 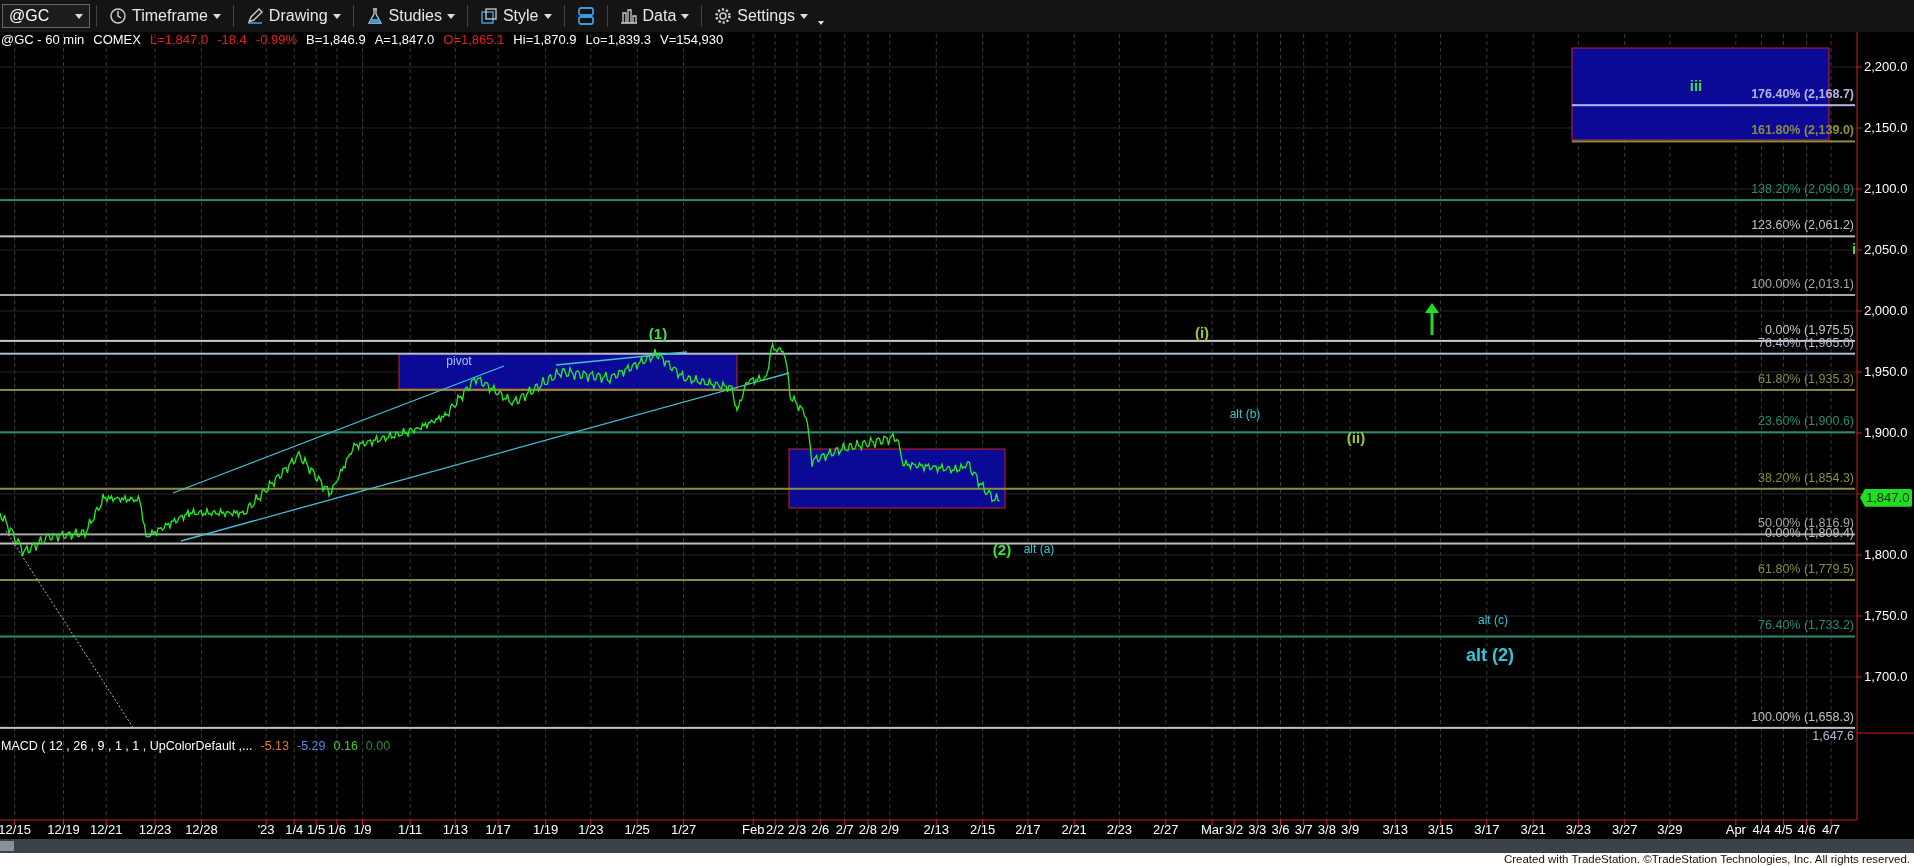 I want to click on date-axis-label: 1/25, so click(x=637, y=830).